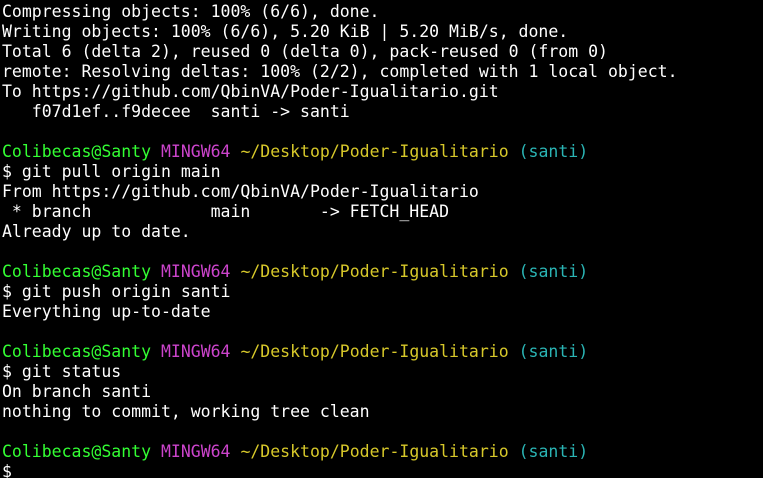 This screenshot has width=763, height=478. I want to click on command-line: $ git status, so click(382, 372).